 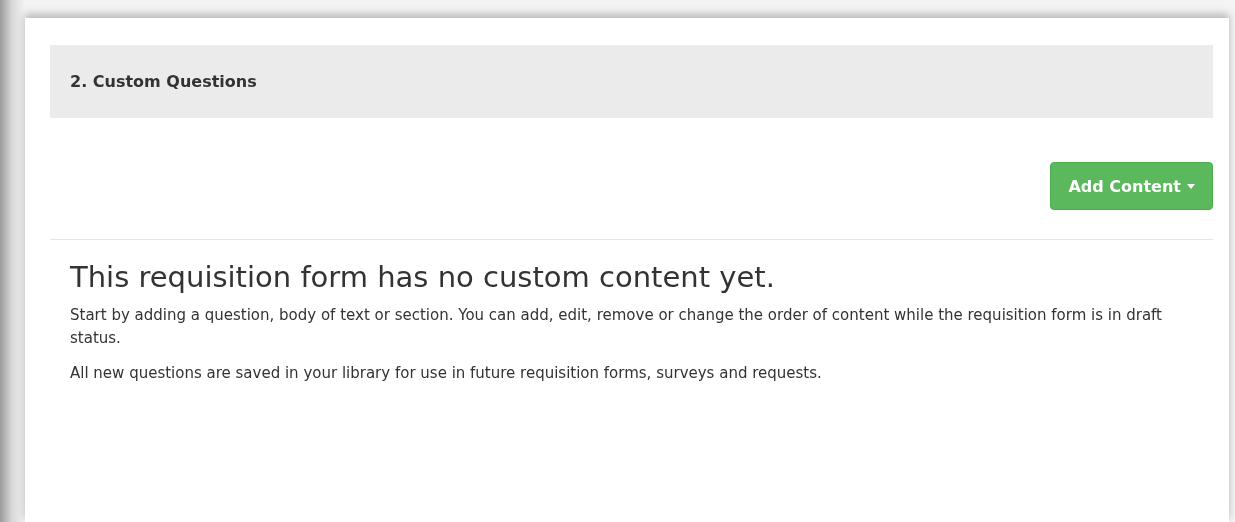 What do you see at coordinates (446, 373) in the screenshot?
I see `description-text: All new questions are saved in your library for use in future requisition forms, surveys and requests.` at bounding box center [446, 373].